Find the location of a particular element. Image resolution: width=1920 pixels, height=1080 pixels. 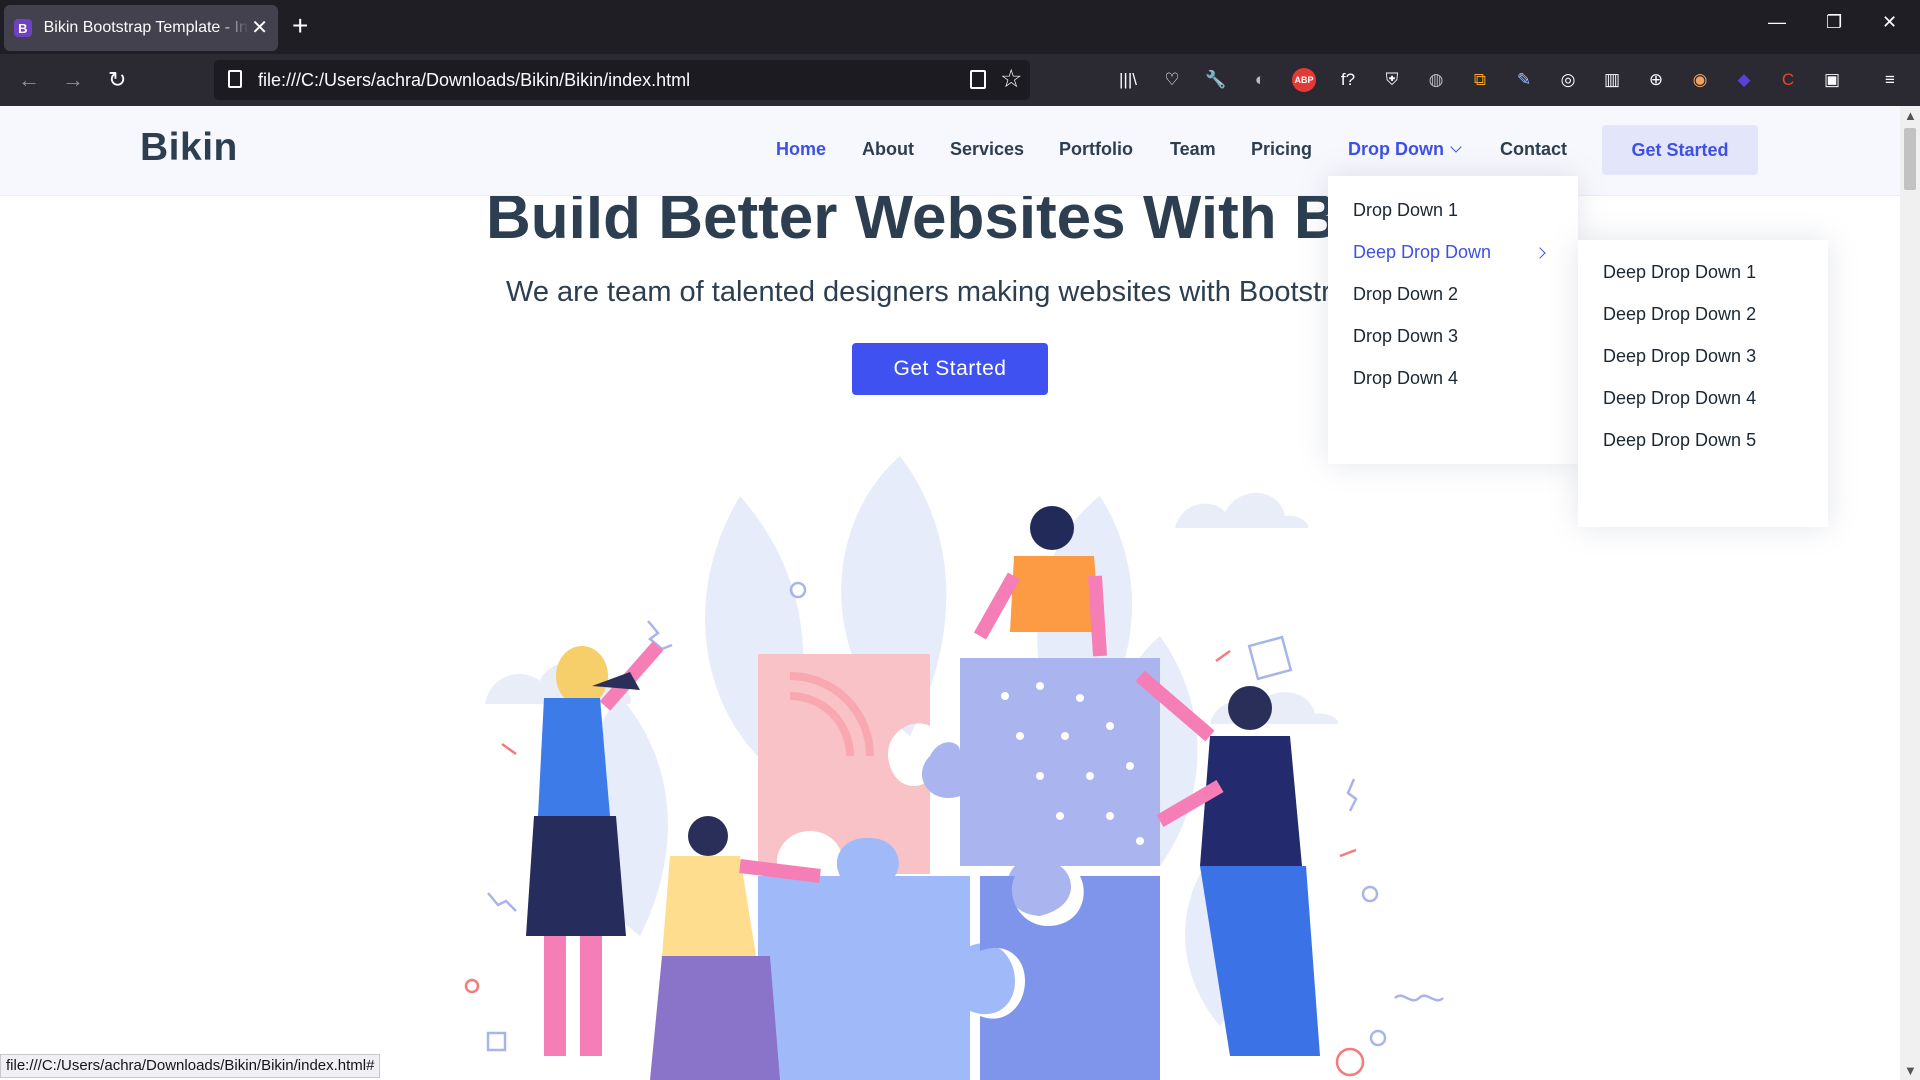

page-icon is located at coordinates (235, 79).